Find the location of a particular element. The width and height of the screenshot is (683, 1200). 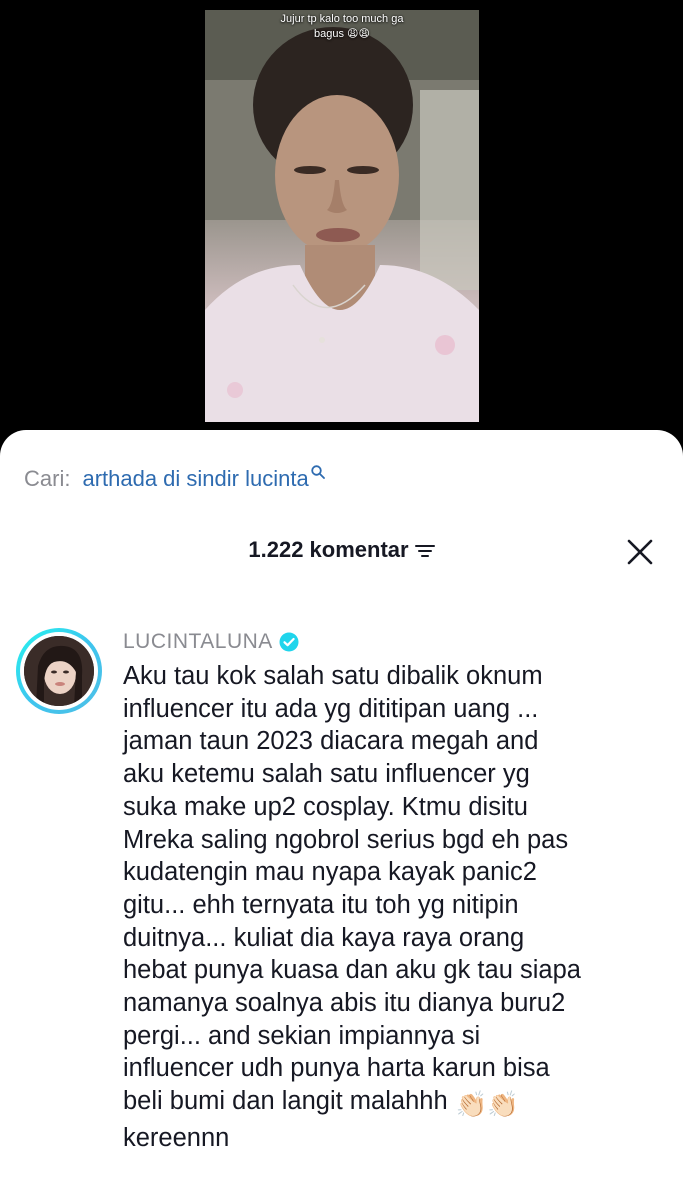

caption-line-2: bagus 😩😩 is located at coordinates (342, 34).